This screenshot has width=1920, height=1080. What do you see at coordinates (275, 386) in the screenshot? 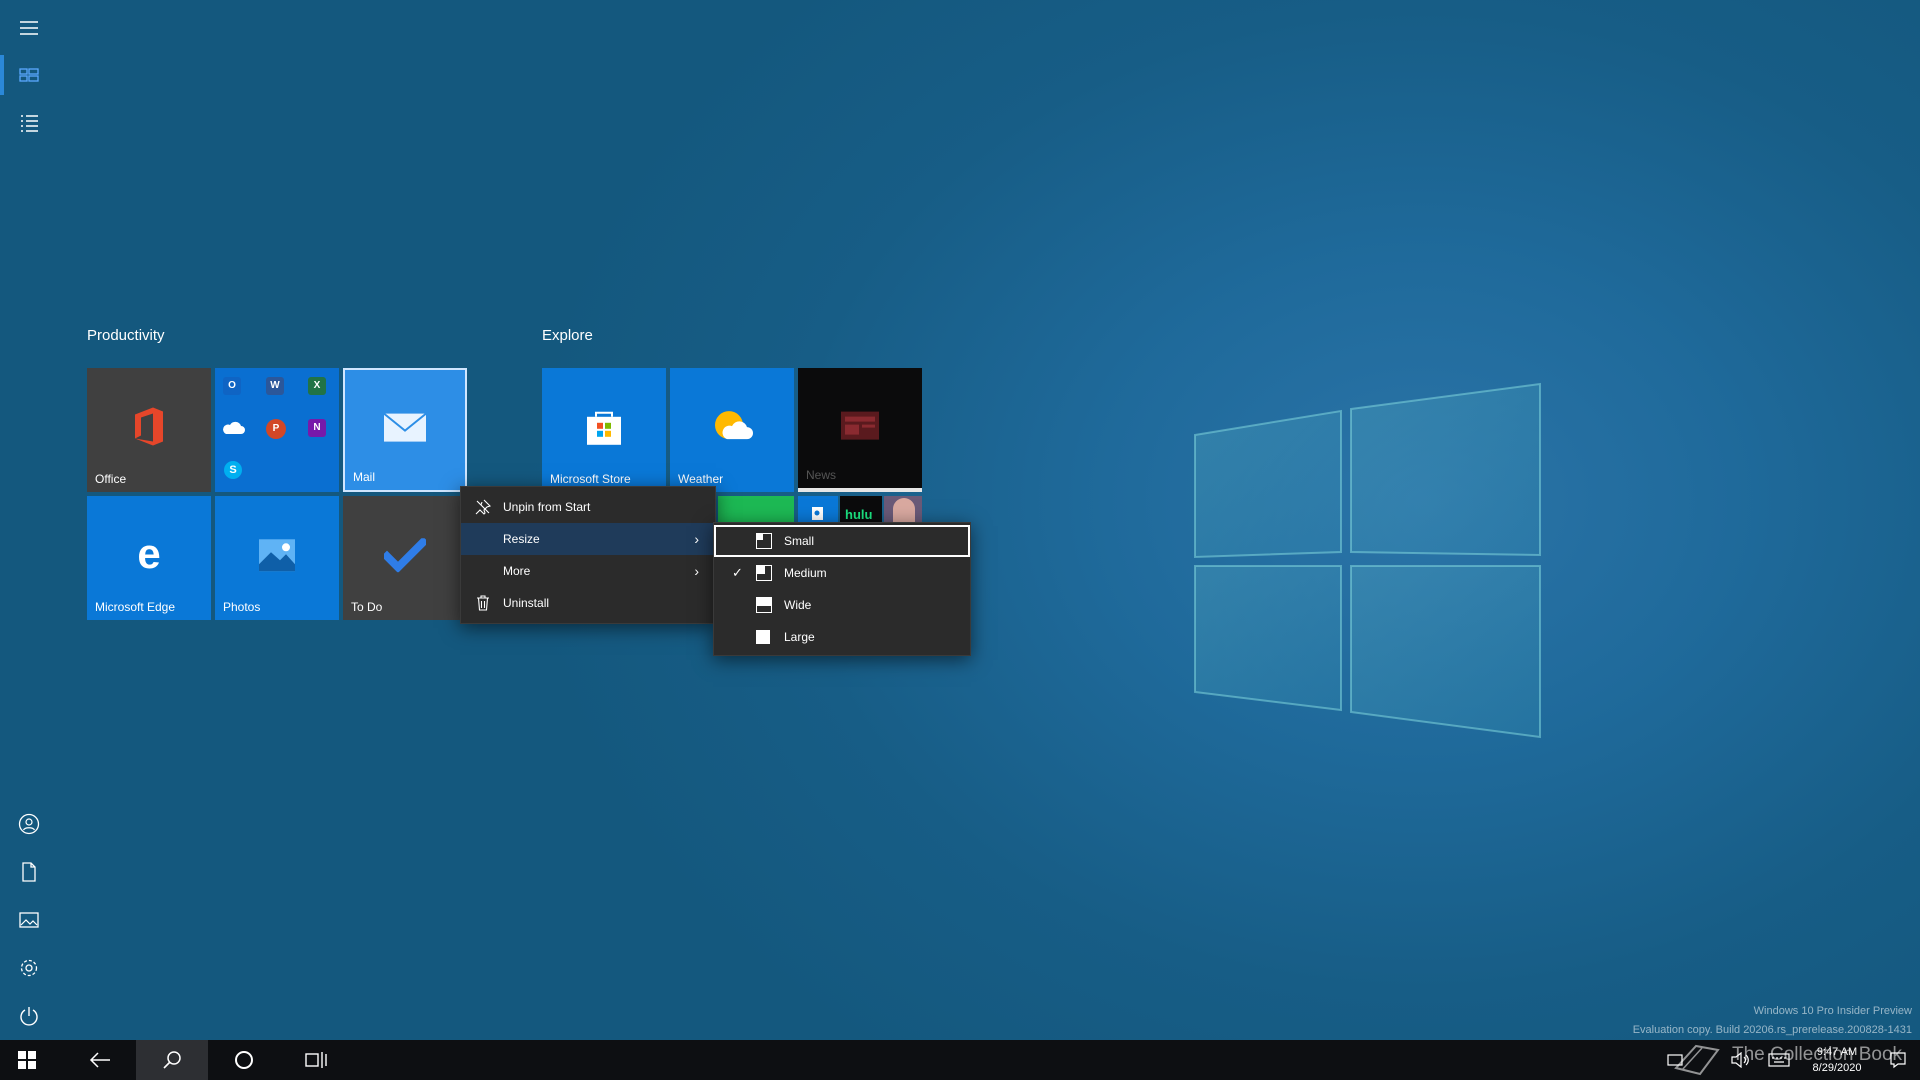
I see `word-icon: W` at bounding box center [275, 386].